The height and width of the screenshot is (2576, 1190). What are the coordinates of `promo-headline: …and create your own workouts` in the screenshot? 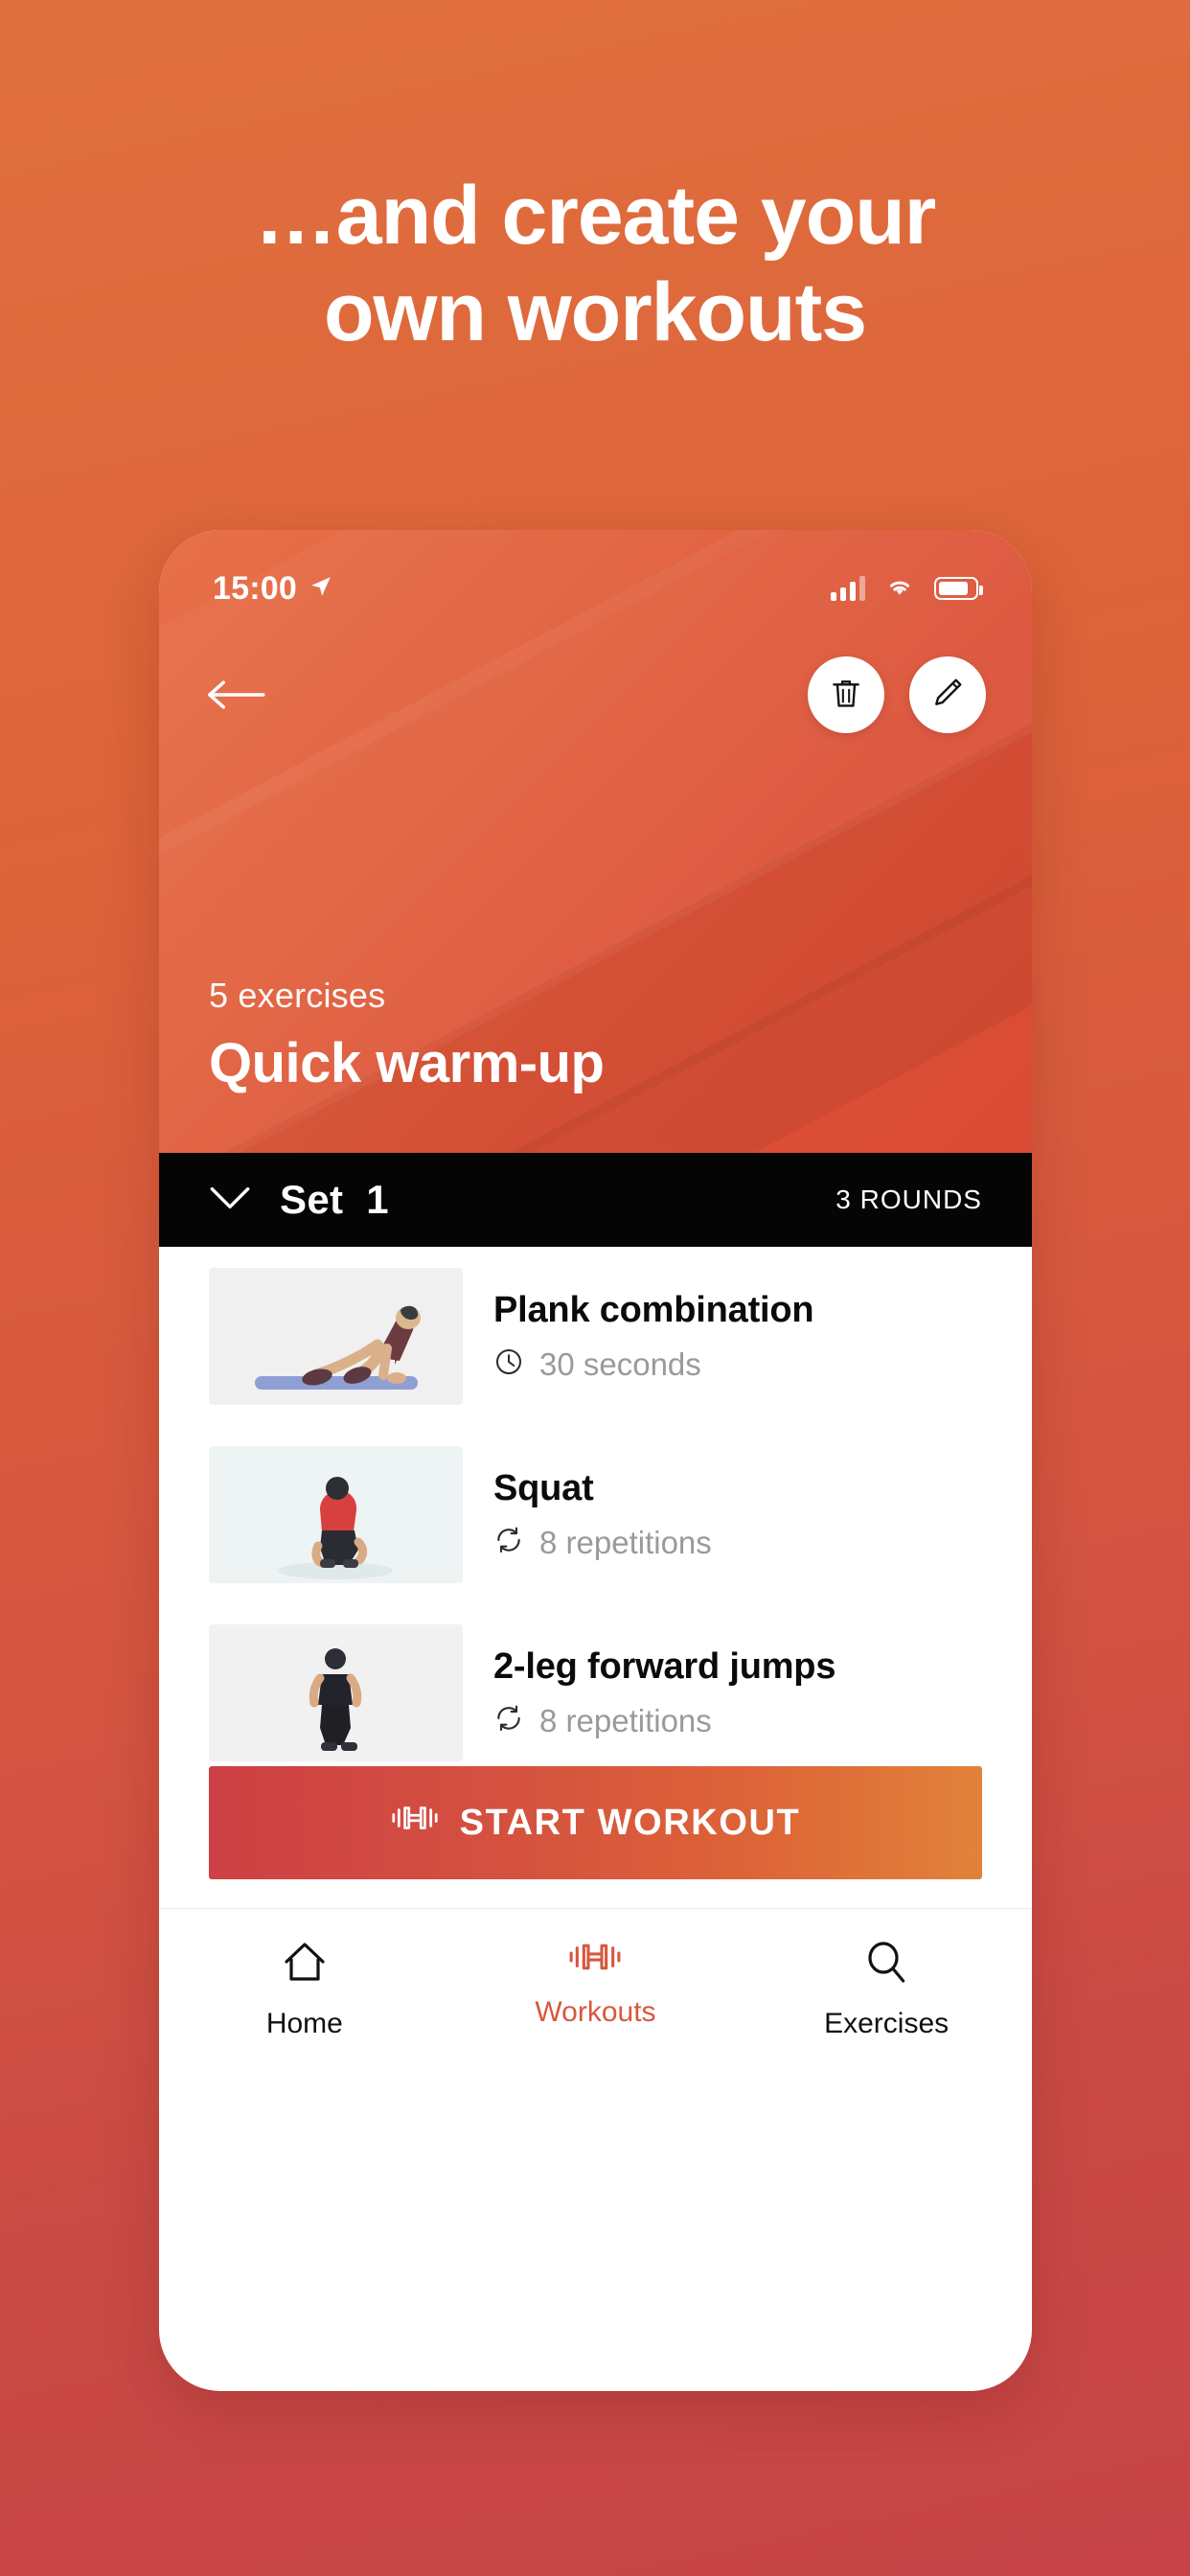 It's located at (595, 264).